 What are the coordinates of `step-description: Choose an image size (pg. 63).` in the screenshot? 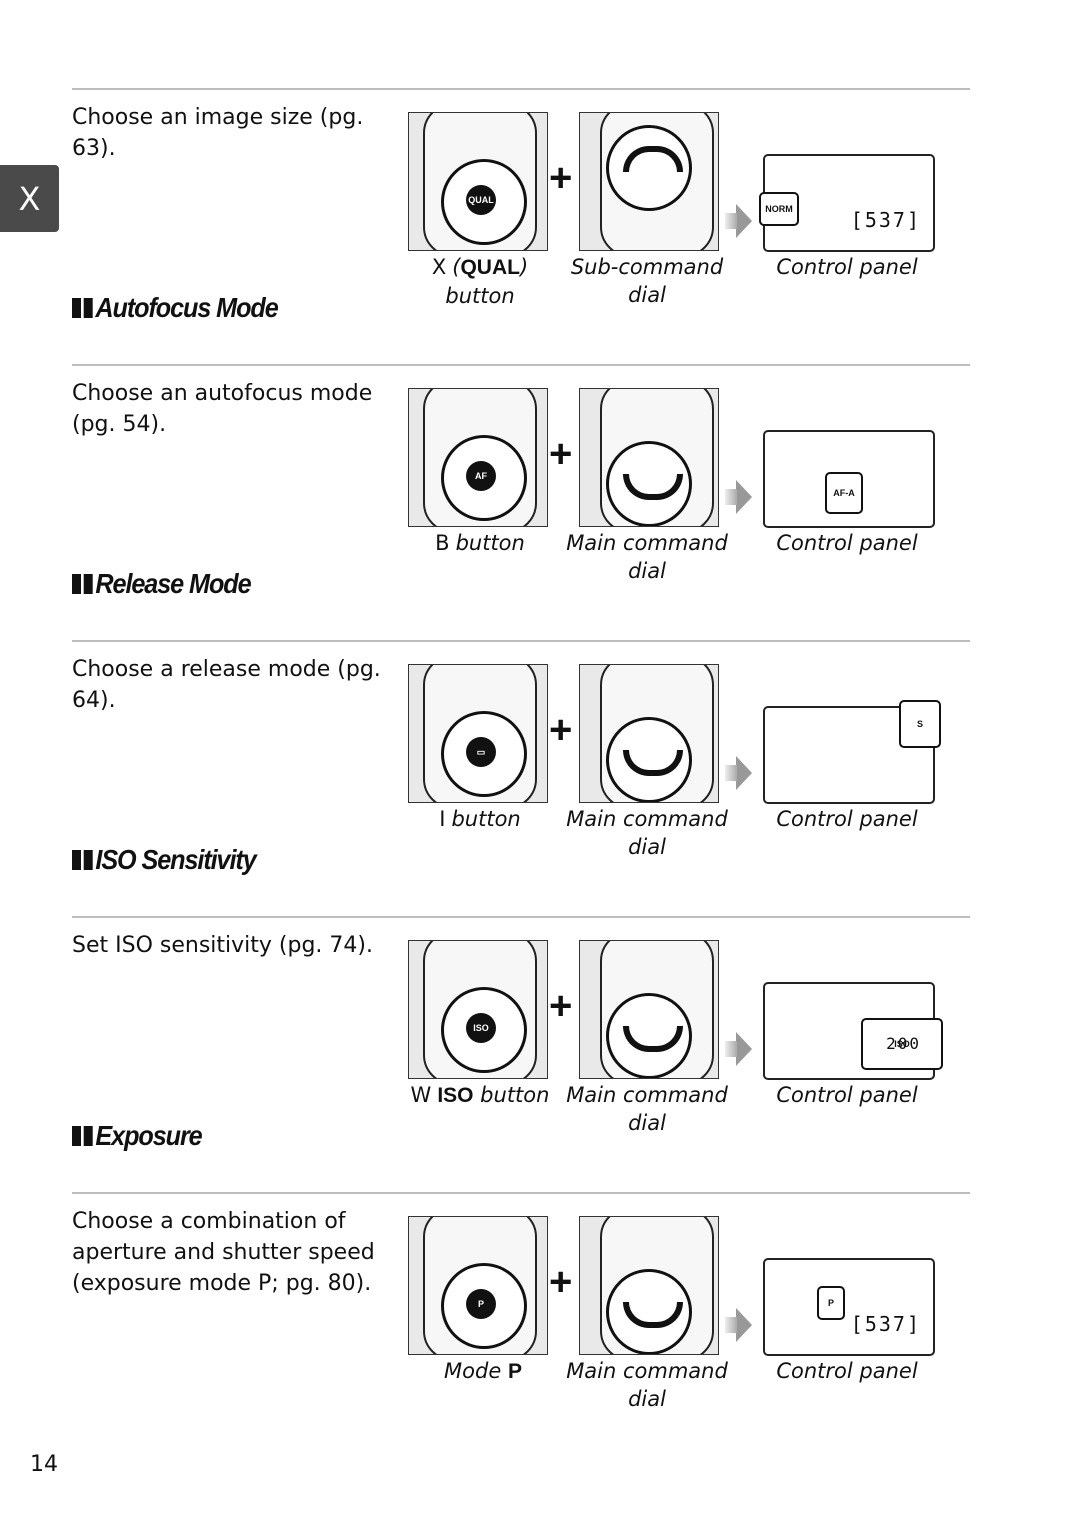 It's located at (218, 133).